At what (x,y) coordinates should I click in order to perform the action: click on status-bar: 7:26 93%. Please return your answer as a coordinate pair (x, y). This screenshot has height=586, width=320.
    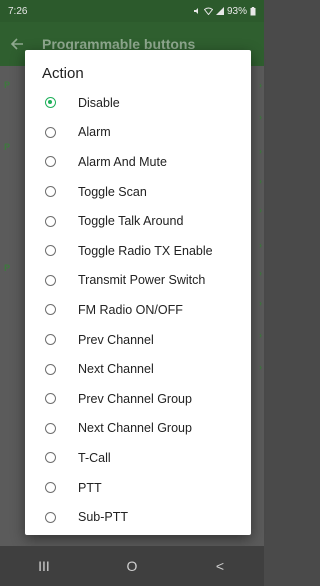
    Looking at the image, I should click on (132, 11).